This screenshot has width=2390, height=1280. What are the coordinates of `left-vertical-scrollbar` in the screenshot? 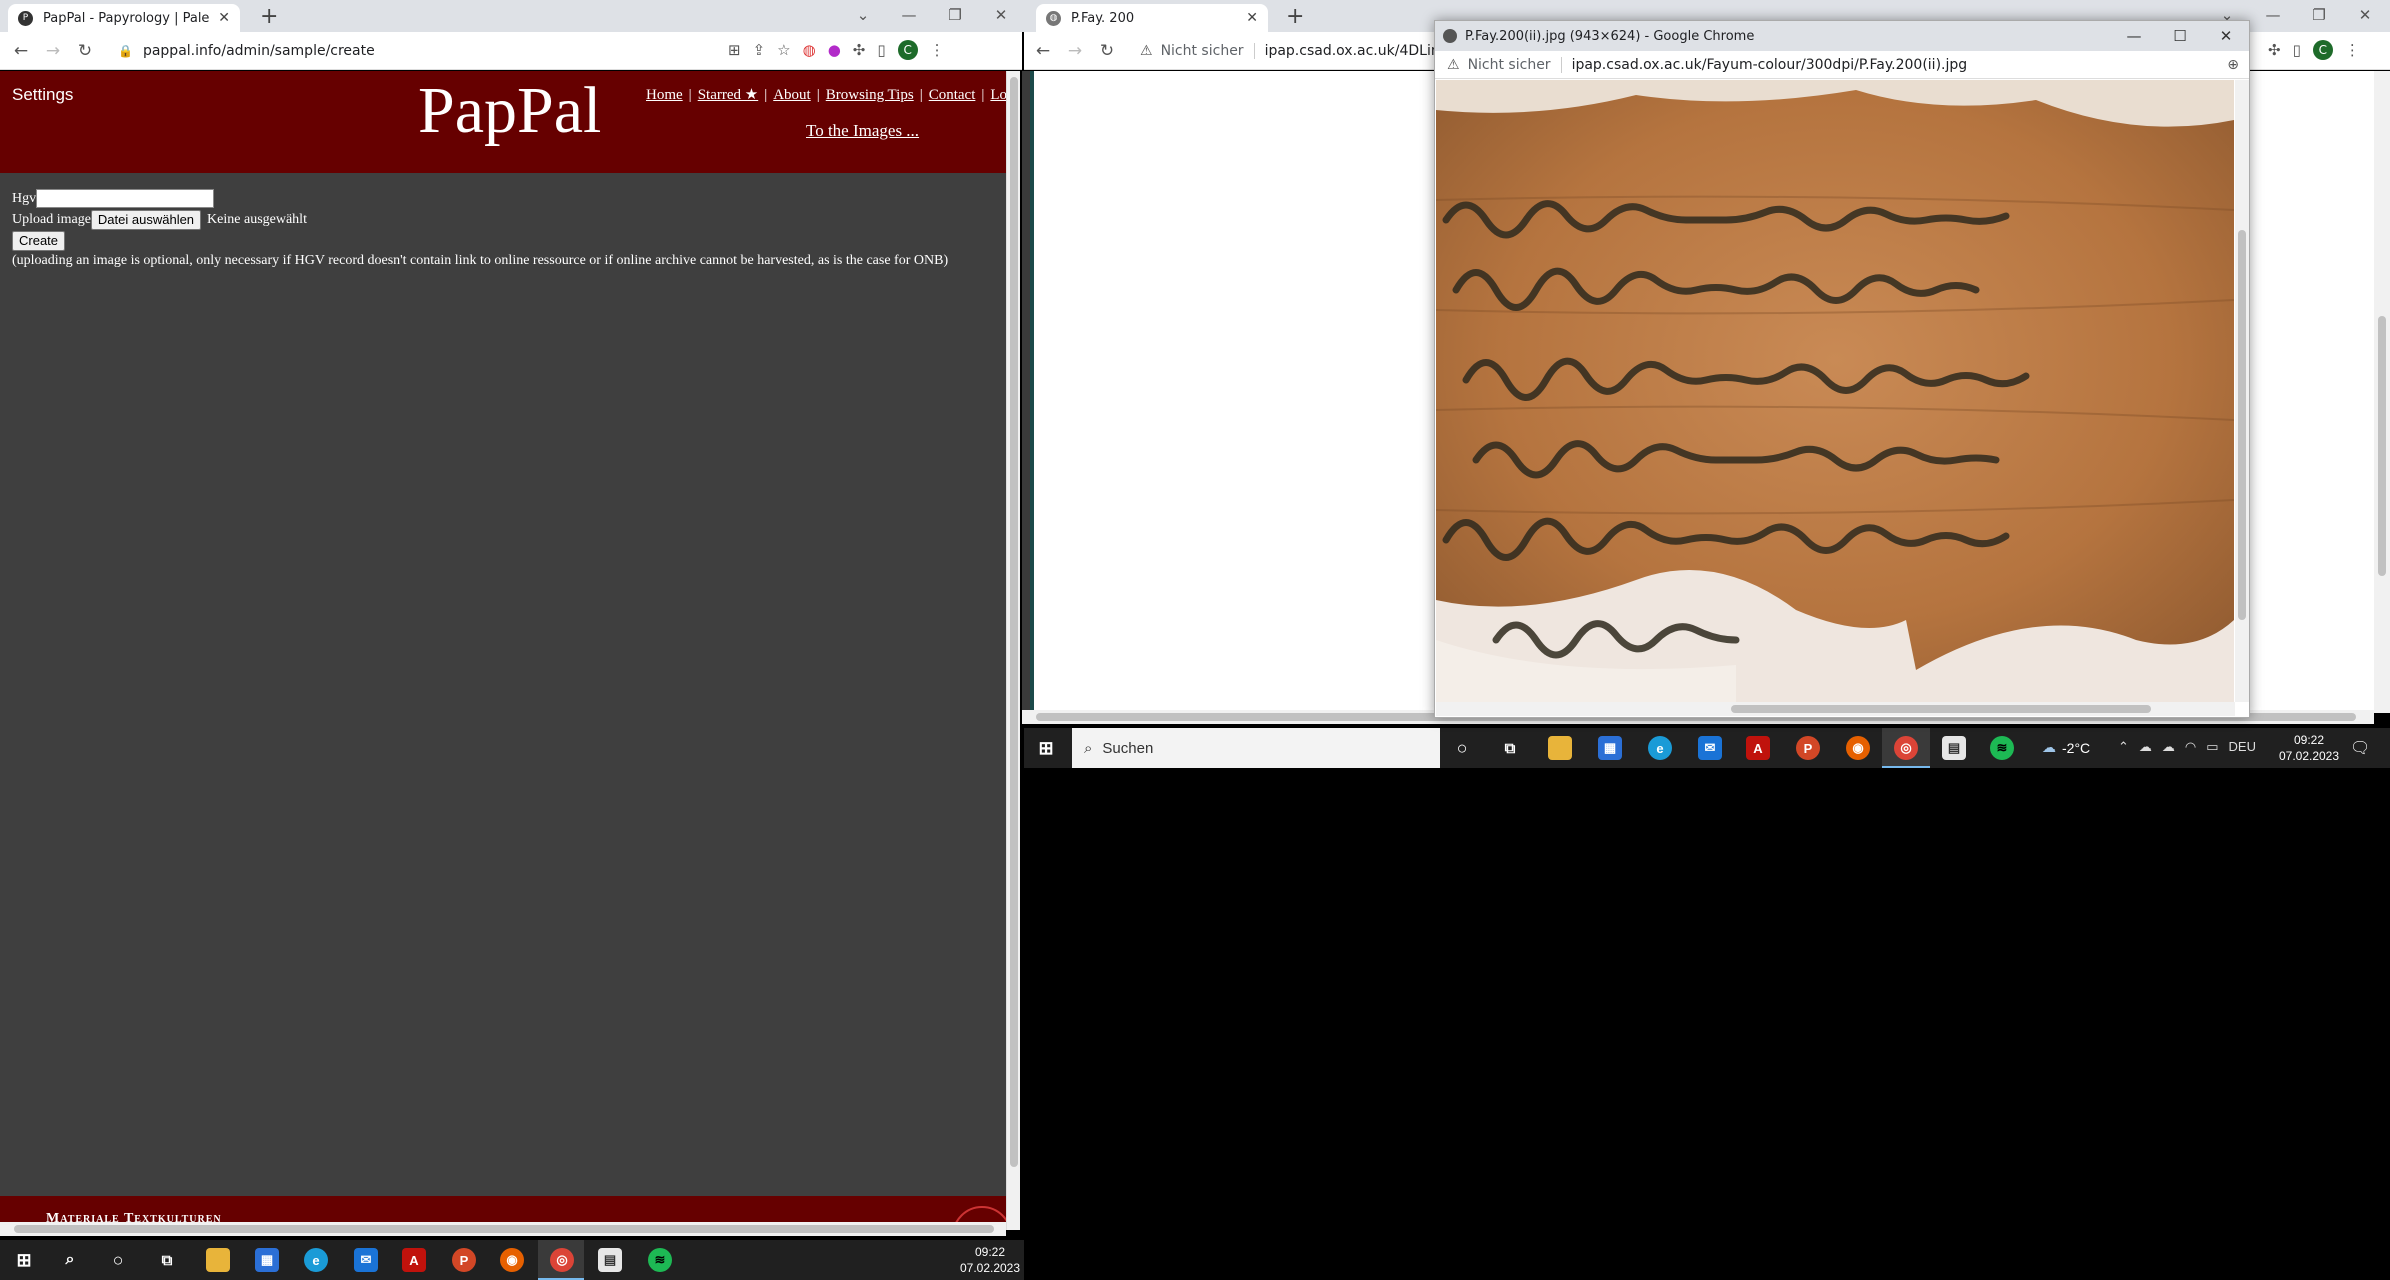 It's located at (1013, 650).